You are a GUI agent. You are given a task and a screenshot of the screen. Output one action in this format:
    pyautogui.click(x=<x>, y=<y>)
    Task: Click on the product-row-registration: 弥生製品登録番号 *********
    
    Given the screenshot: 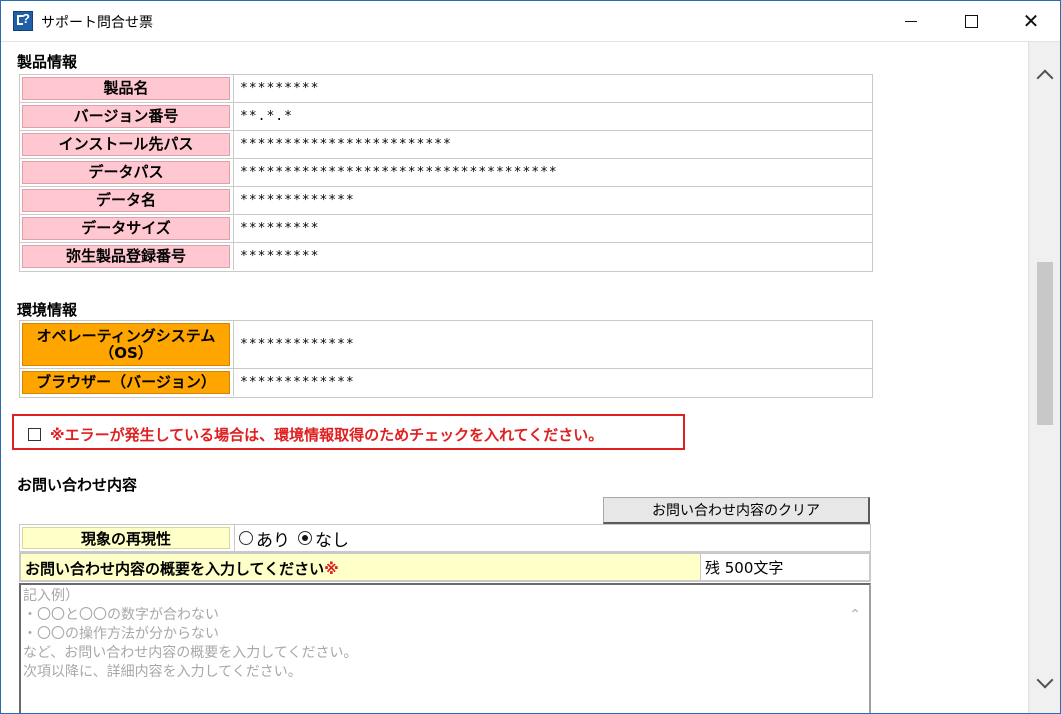 What is the action you would take?
    pyautogui.click(x=446, y=256)
    